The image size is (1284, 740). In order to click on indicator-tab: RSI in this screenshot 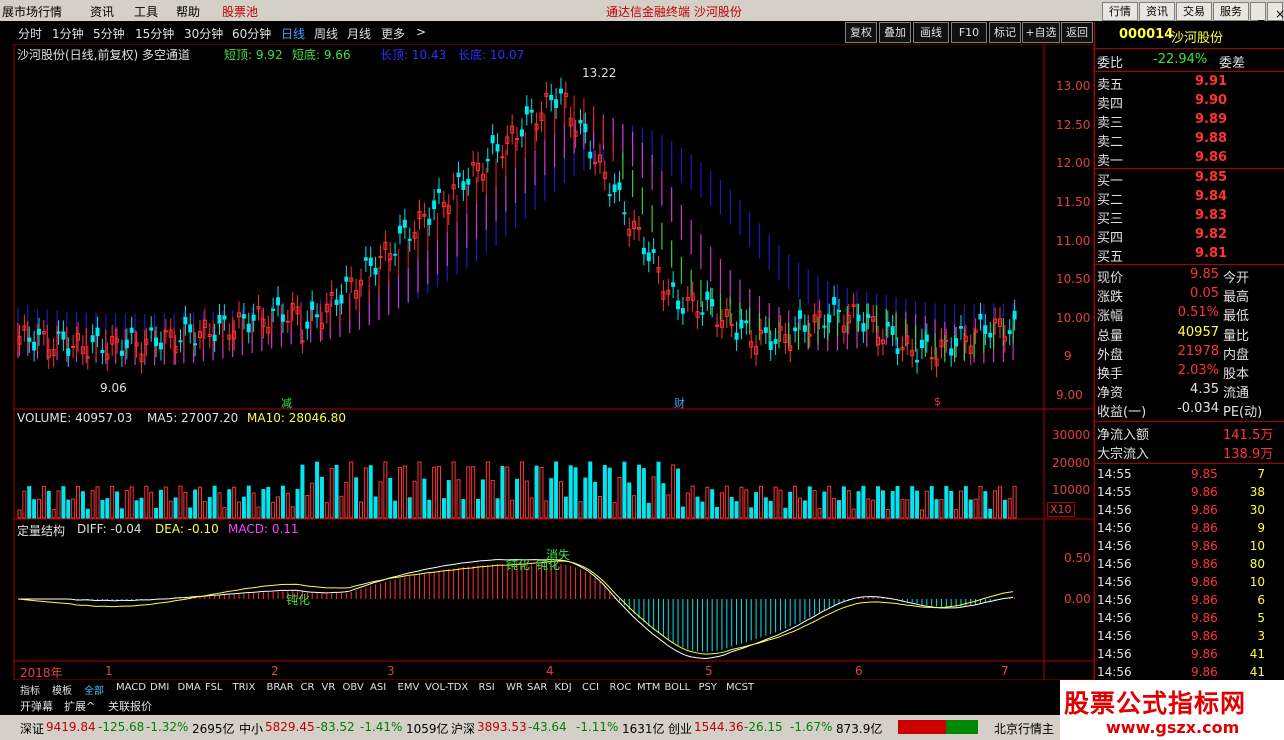, I will do `click(487, 687)`.